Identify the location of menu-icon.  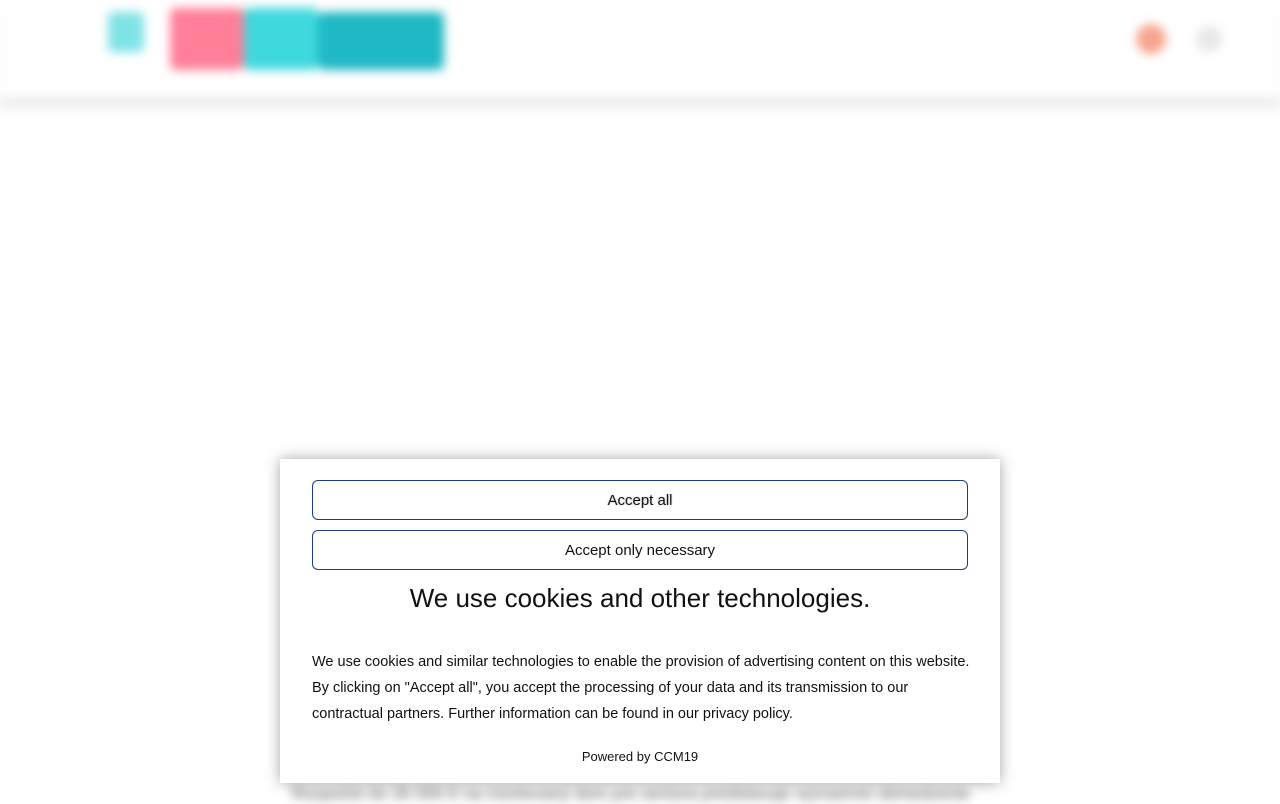
(1209, 39).